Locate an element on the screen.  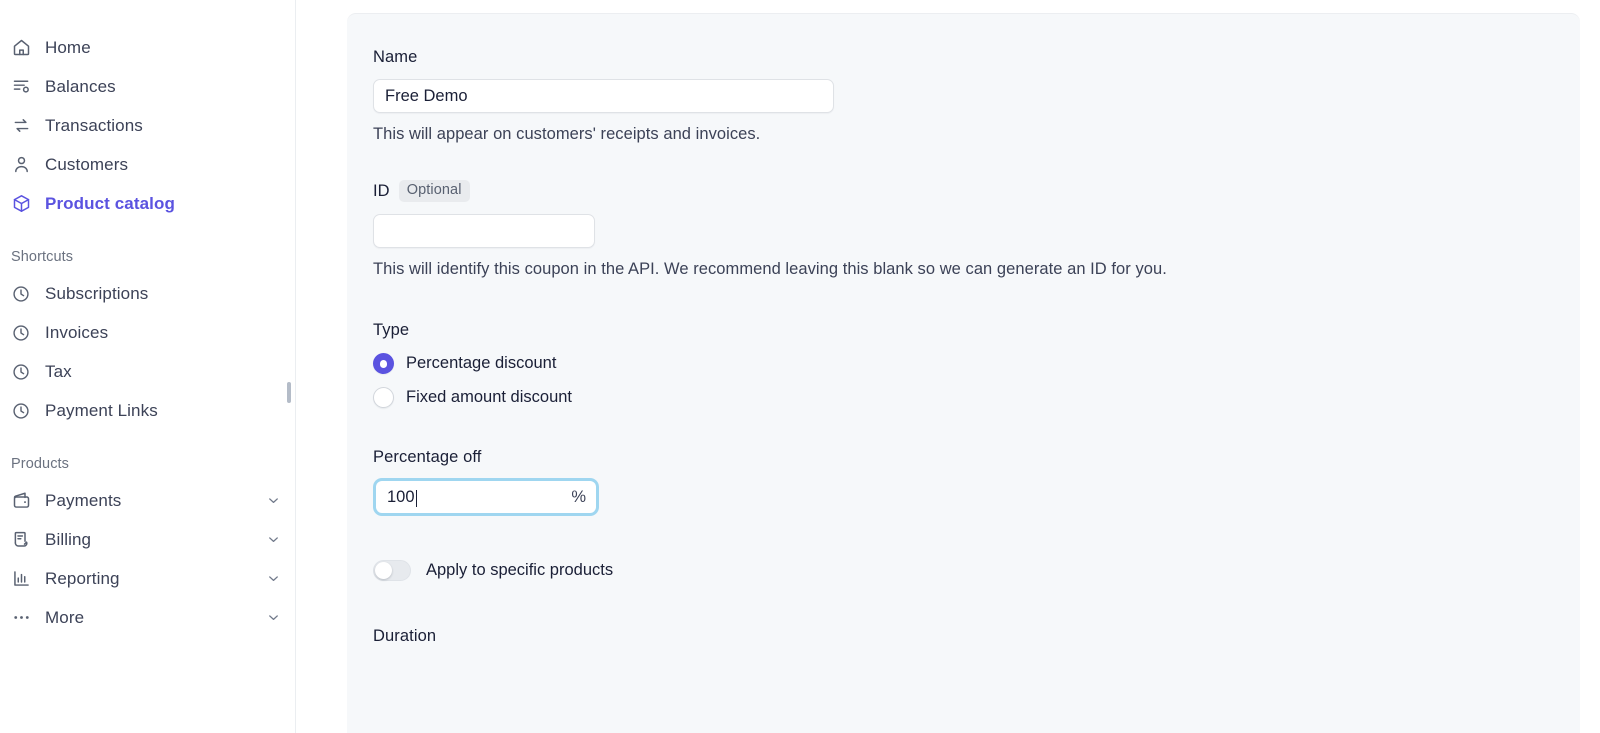
more-icon is located at coordinates (21, 618).